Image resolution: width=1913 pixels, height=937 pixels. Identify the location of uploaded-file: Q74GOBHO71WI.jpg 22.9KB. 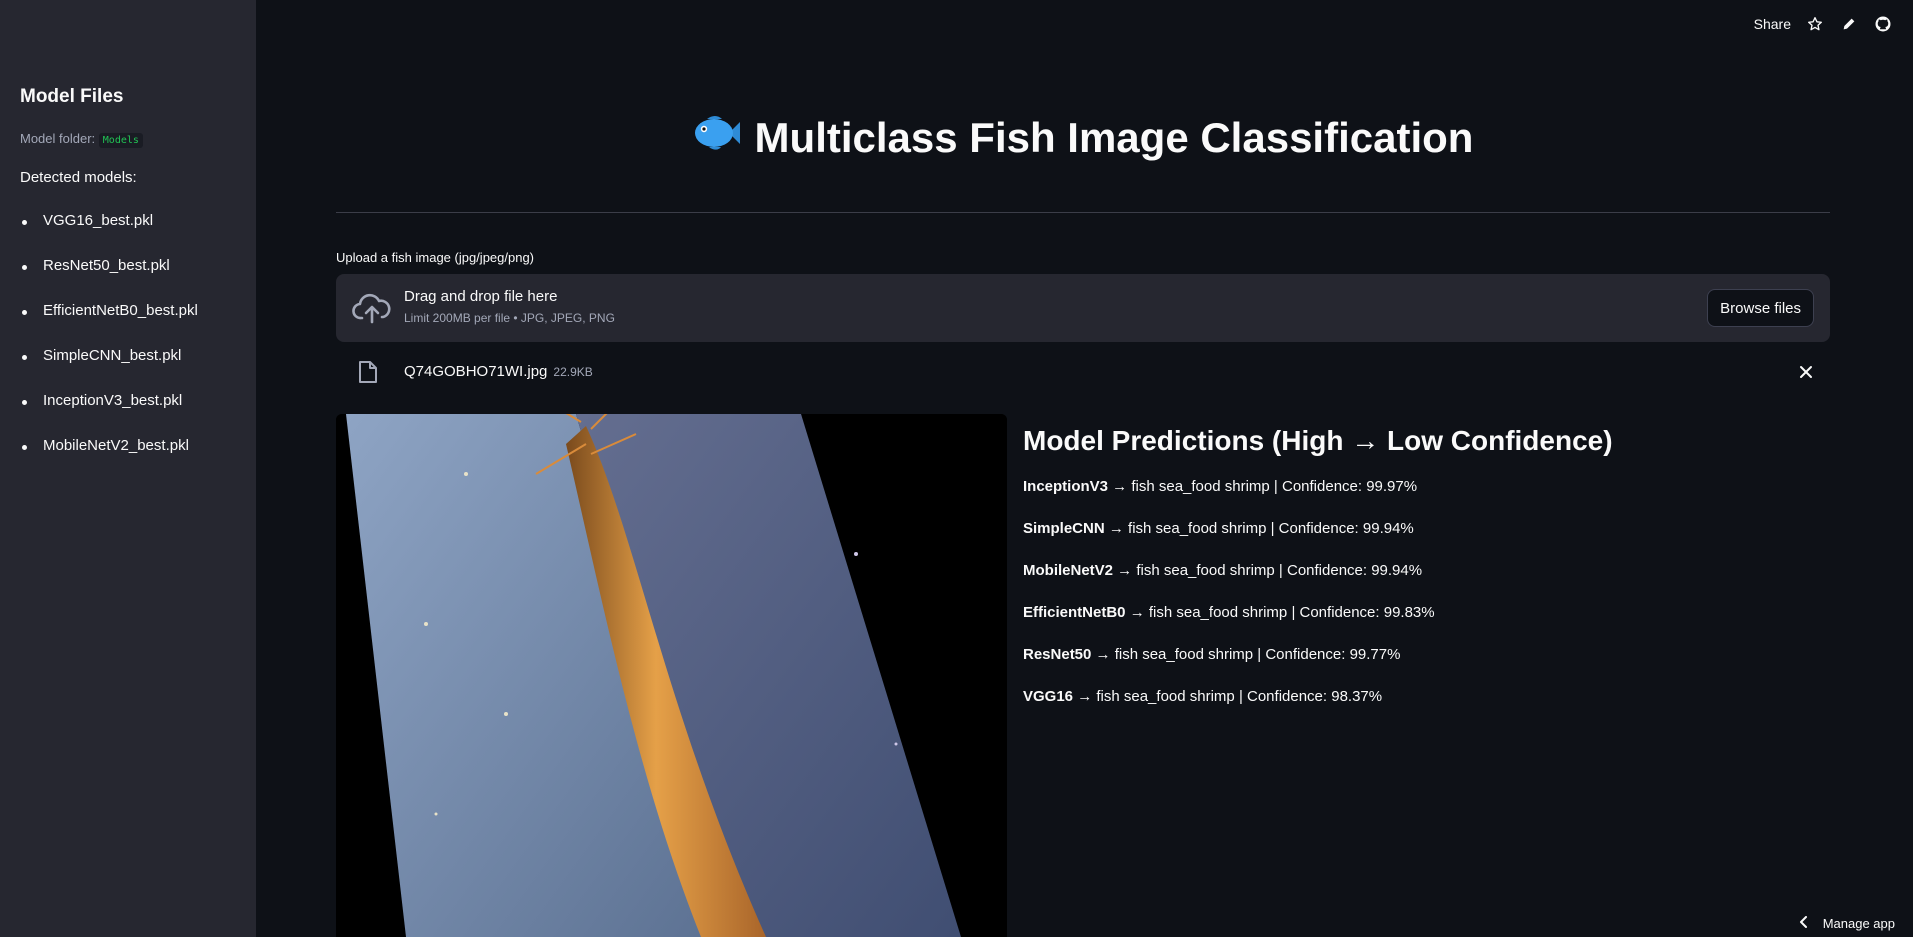
(1083, 373).